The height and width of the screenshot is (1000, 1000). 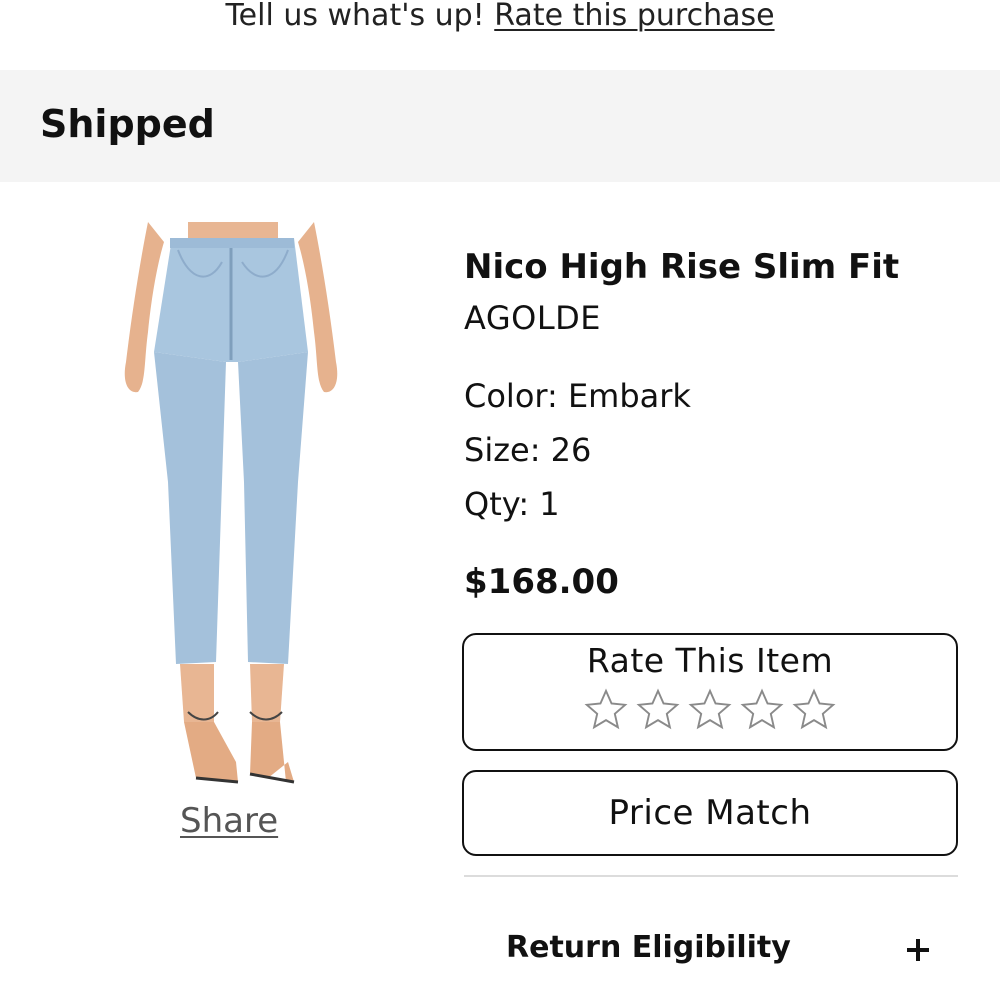 What do you see at coordinates (541, 582) in the screenshot?
I see `product-price: $168.00` at bounding box center [541, 582].